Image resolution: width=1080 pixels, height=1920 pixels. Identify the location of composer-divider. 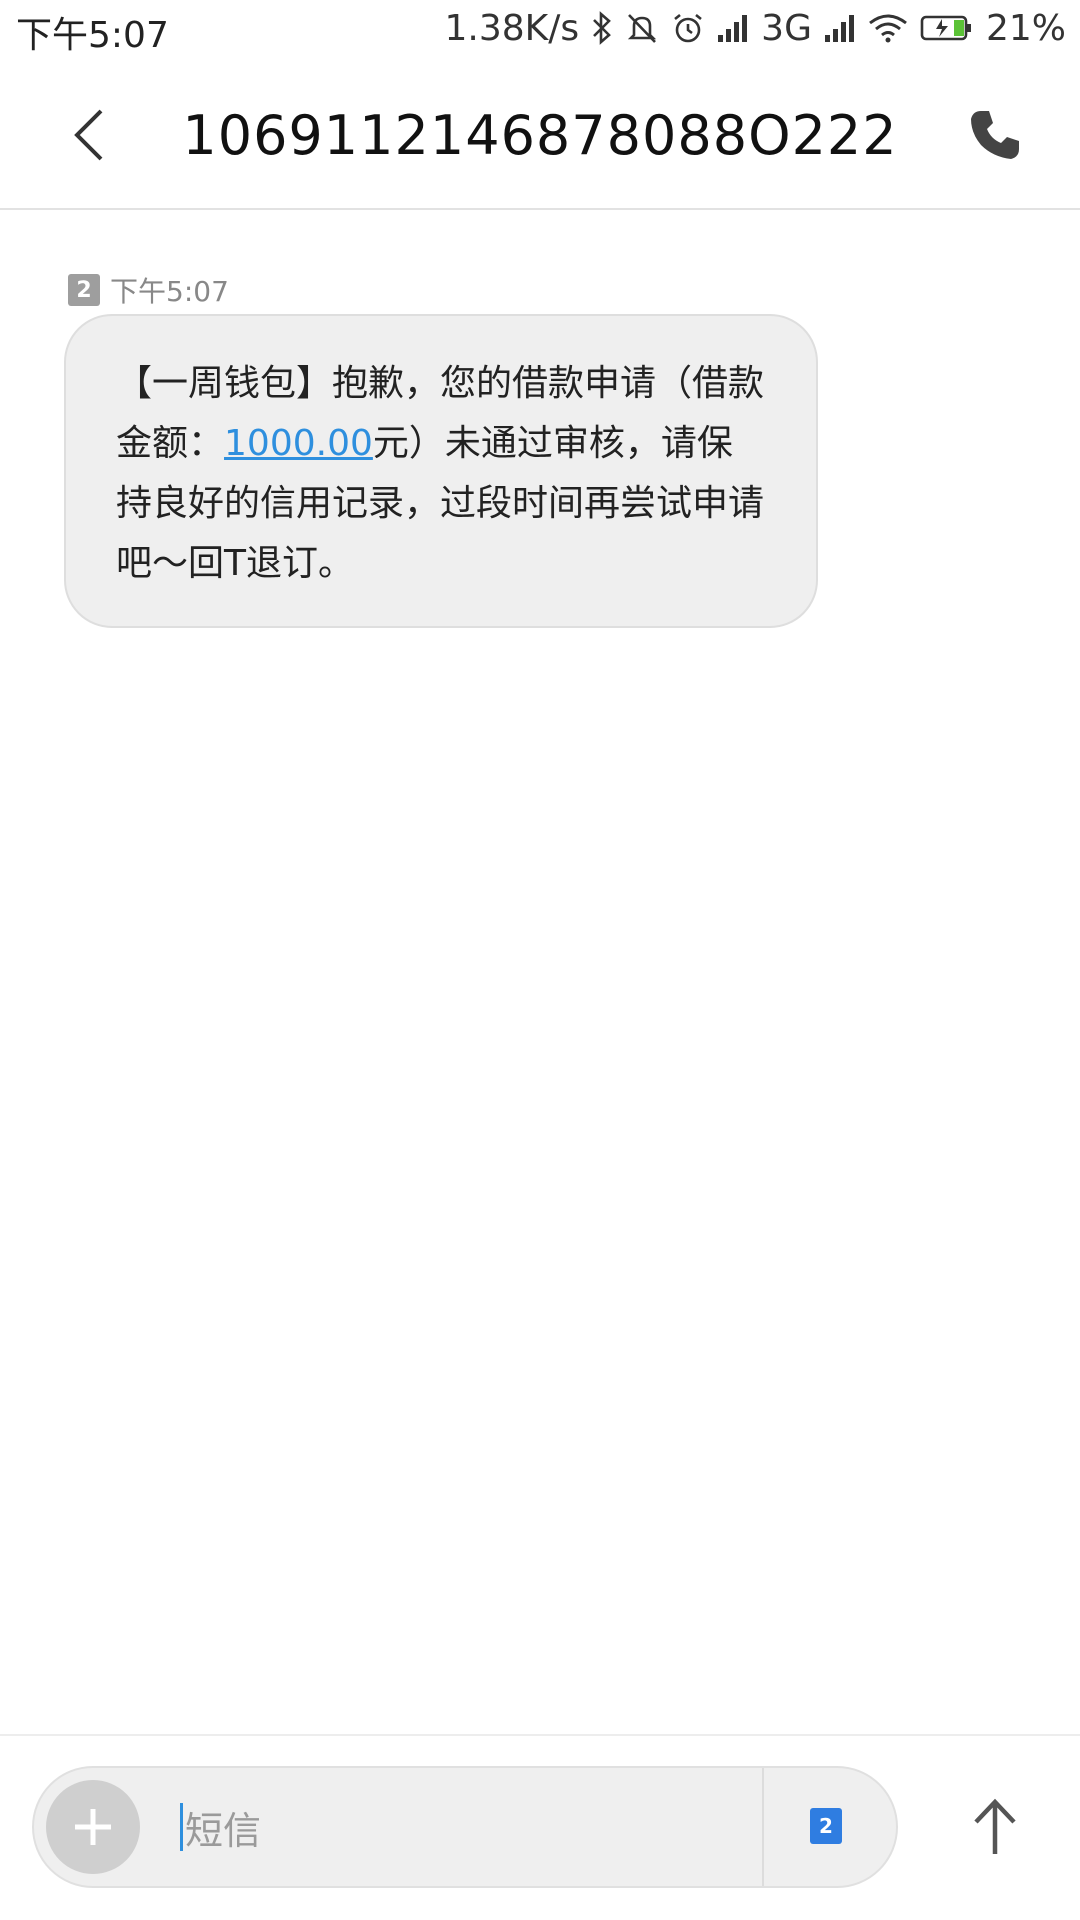
(540, 1735).